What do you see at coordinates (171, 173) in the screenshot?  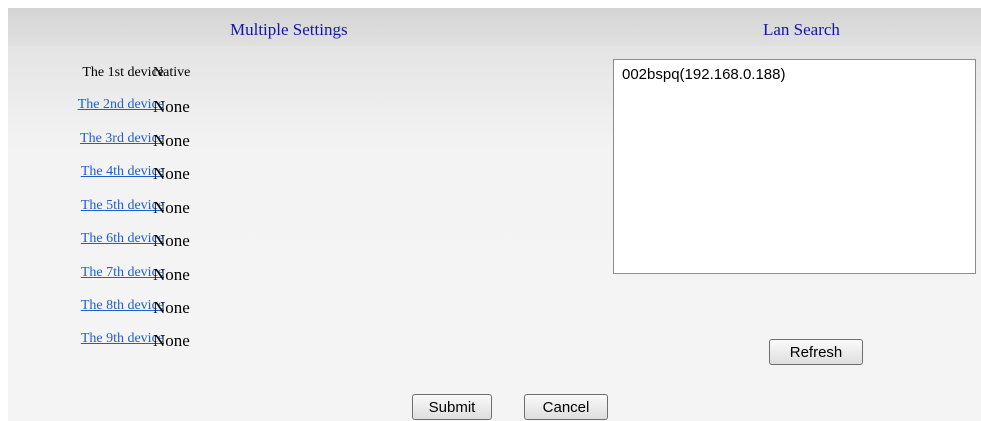 I see `device-value-4: None` at bounding box center [171, 173].